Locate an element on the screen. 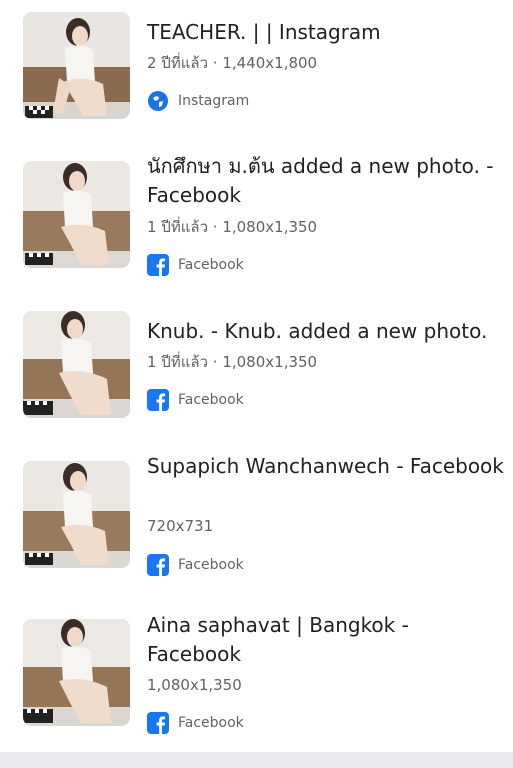 The height and width of the screenshot is (768, 513). bottom-divider-bar is located at coordinates (256, 760).